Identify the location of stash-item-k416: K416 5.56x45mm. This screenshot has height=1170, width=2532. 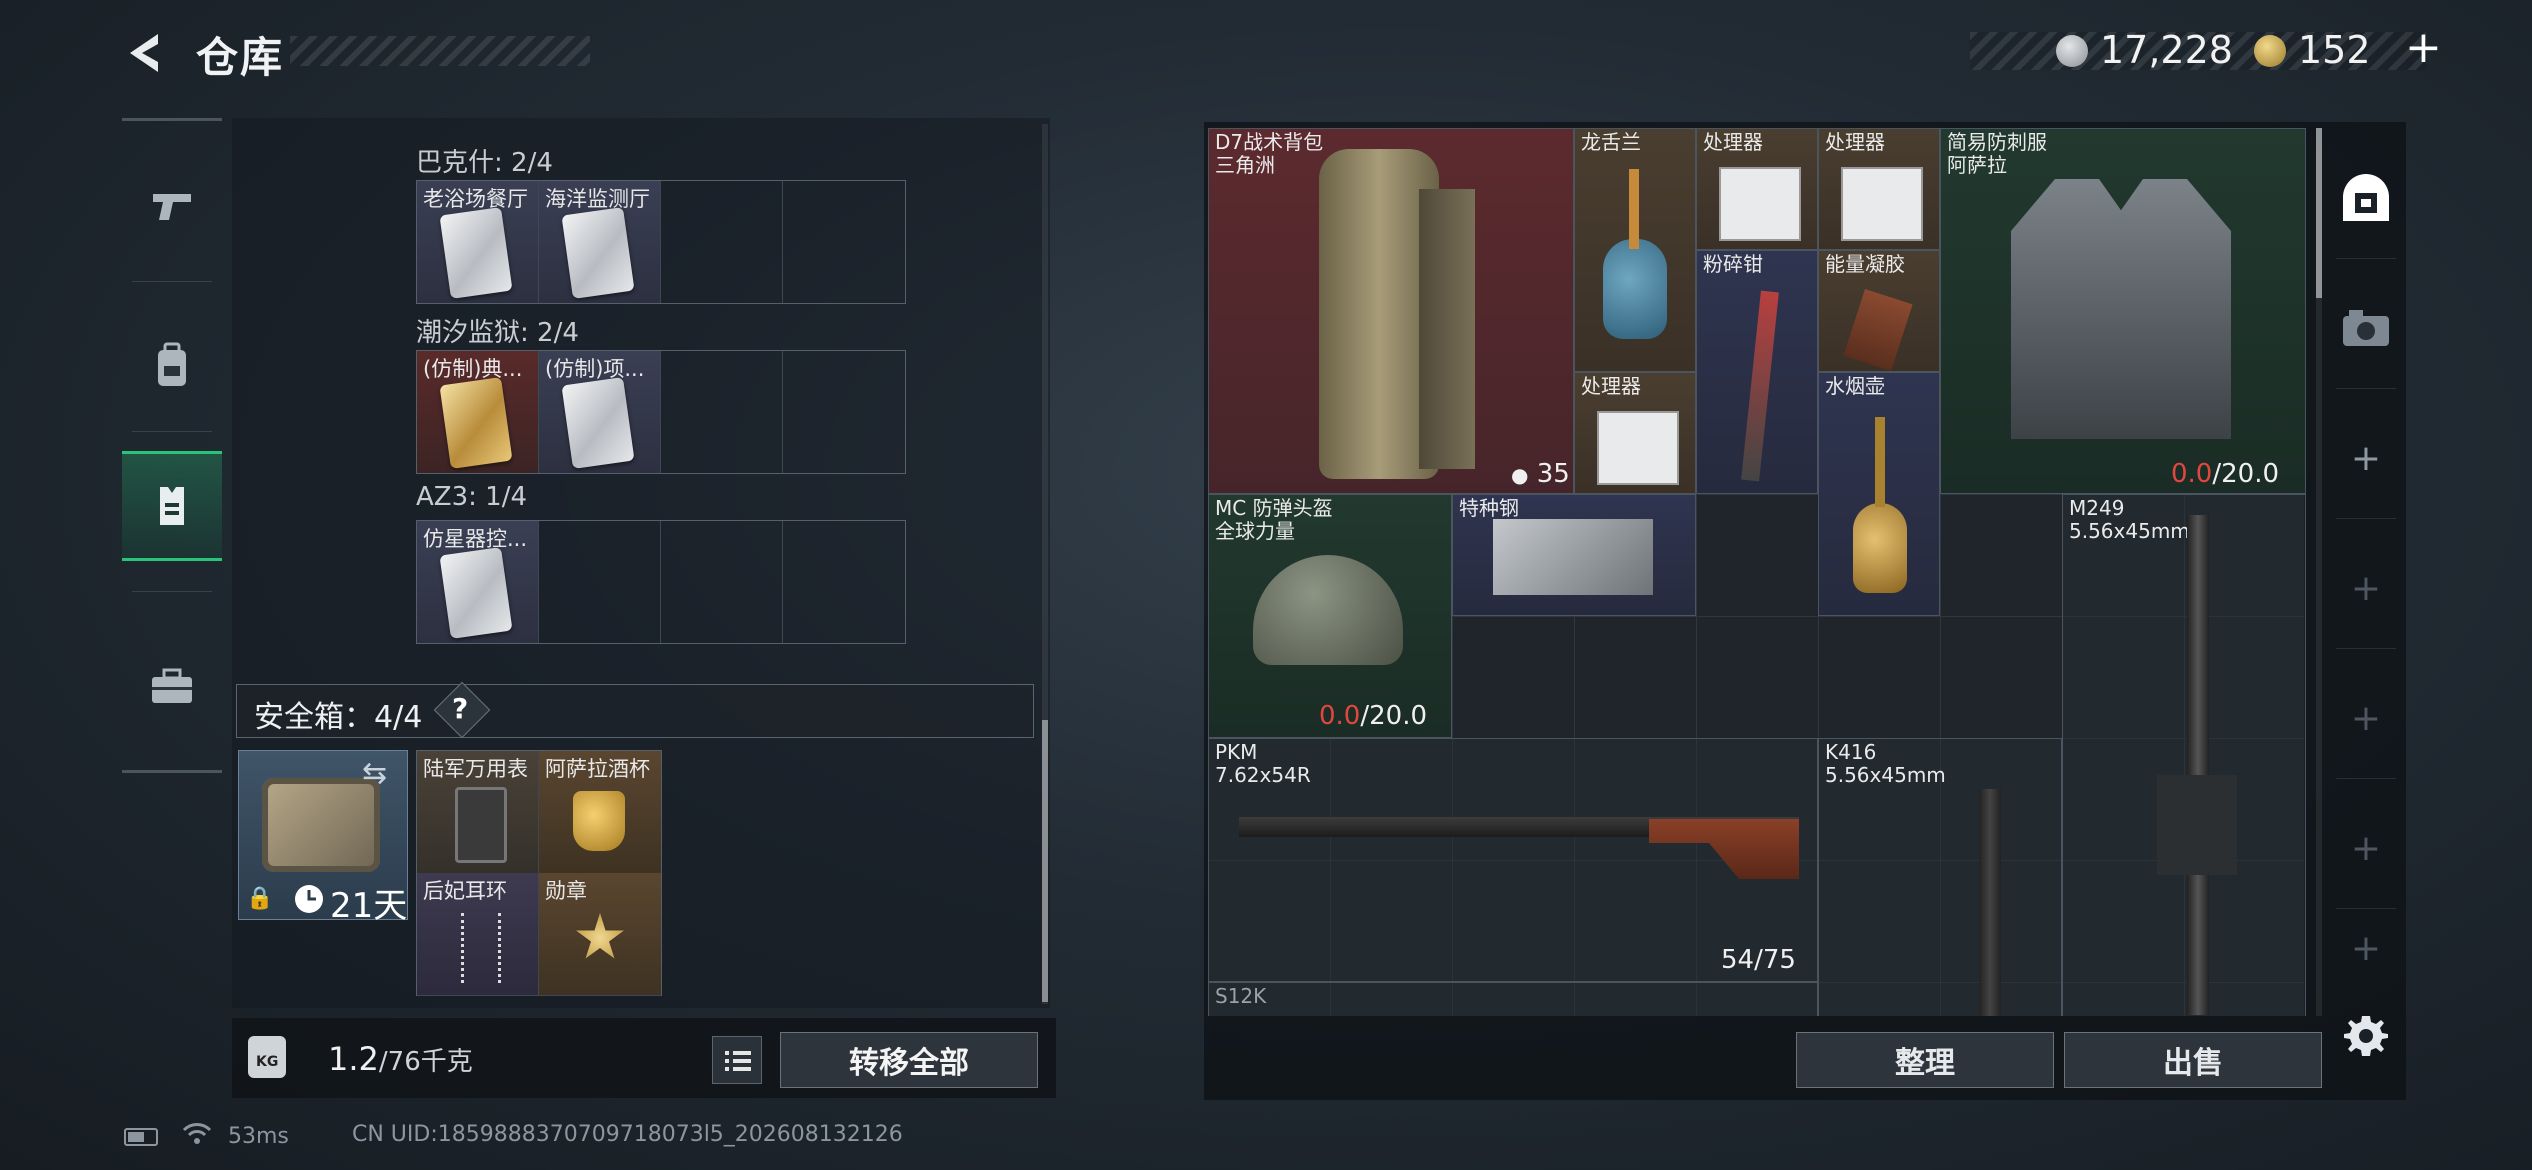
(1940, 877).